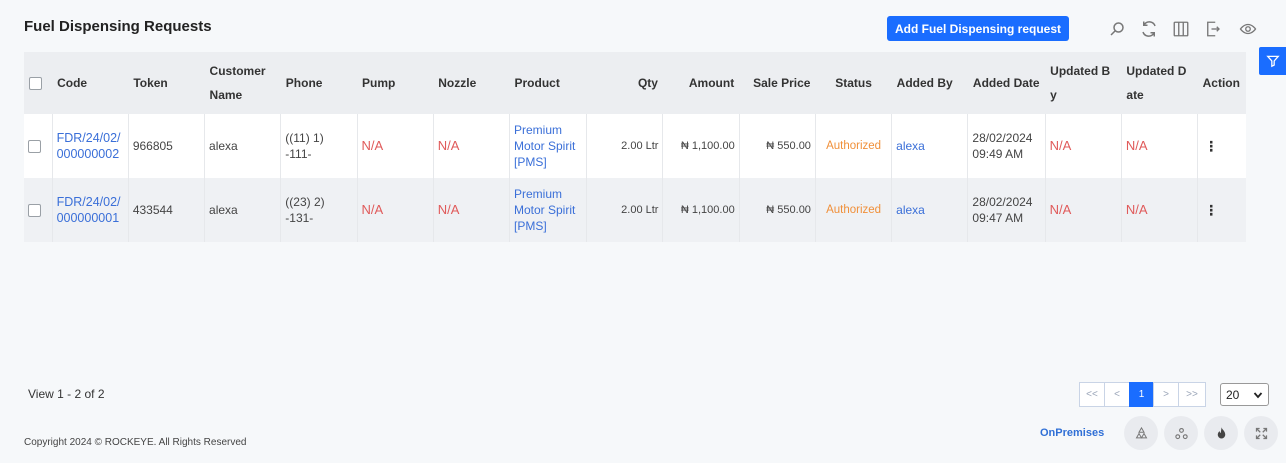  I want to click on add-fuel-dispensing-request-button: Add Fuel Dispensing request, so click(978, 28).